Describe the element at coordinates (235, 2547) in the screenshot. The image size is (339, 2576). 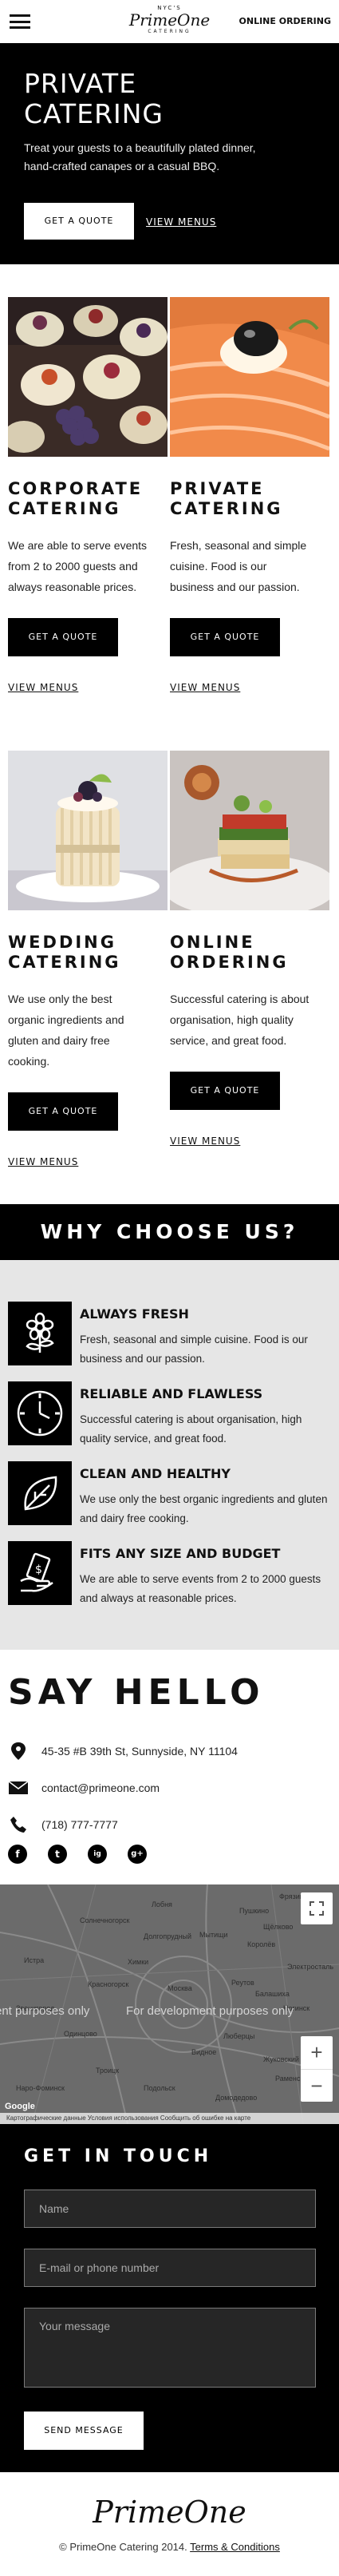
I see `terms-link: Terms & Conditions` at that location.